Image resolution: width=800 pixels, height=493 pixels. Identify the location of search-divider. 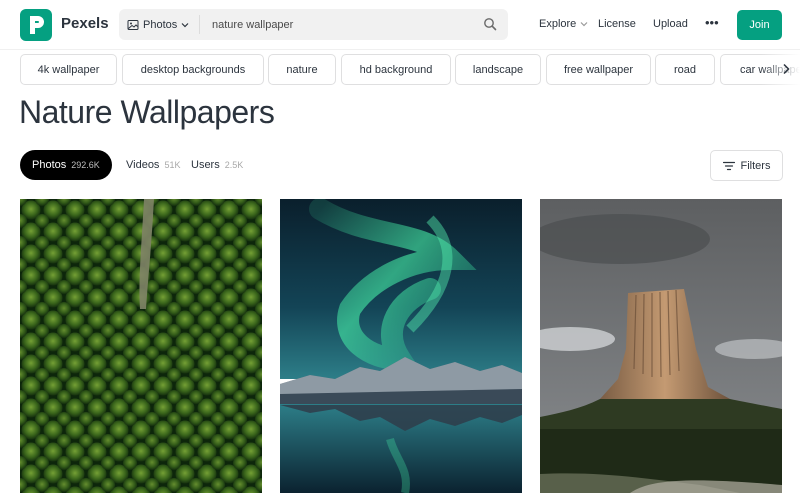
(199, 24).